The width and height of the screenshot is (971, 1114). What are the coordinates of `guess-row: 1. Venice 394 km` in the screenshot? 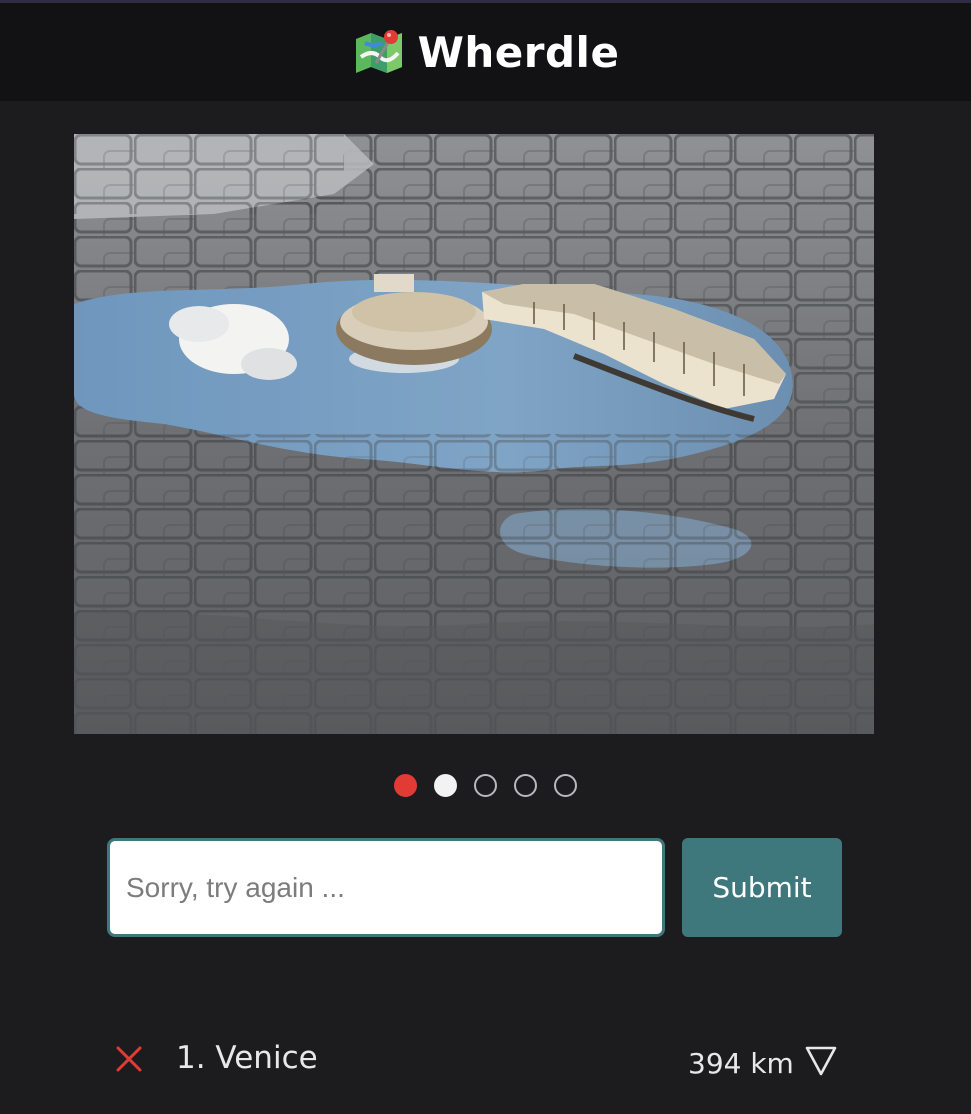 It's located at (478, 1060).